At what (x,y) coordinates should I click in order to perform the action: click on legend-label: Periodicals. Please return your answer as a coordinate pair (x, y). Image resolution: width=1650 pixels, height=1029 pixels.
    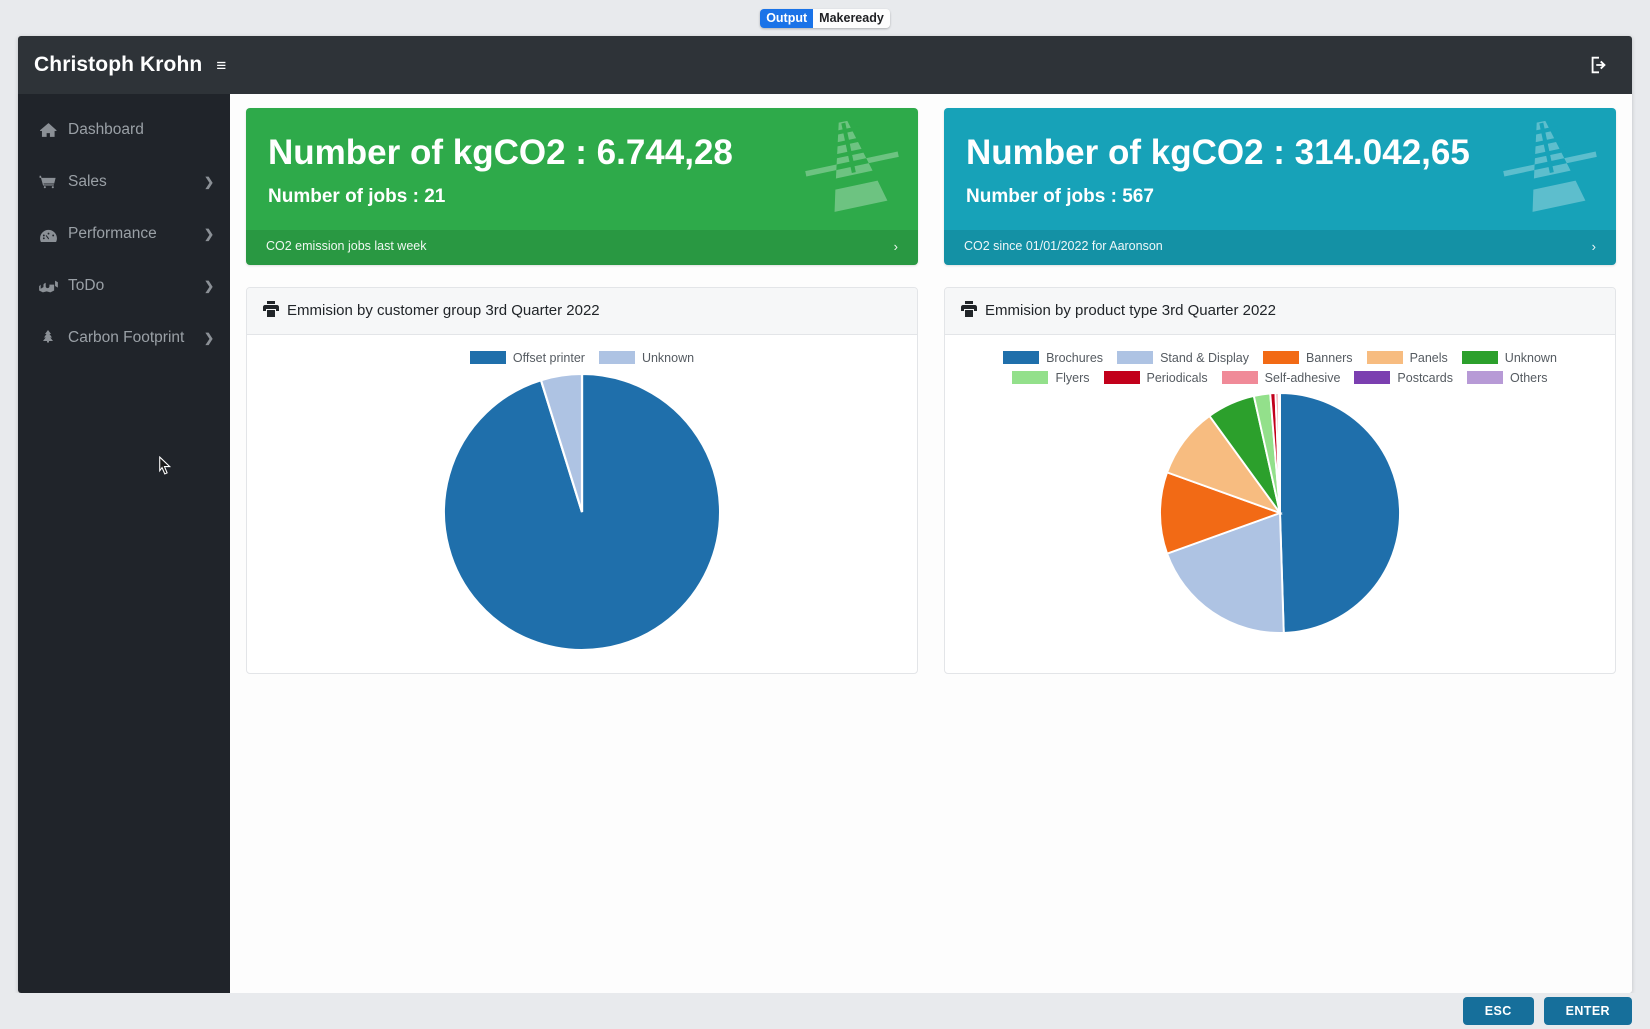
    Looking at the image, I should click on (1177, 377).